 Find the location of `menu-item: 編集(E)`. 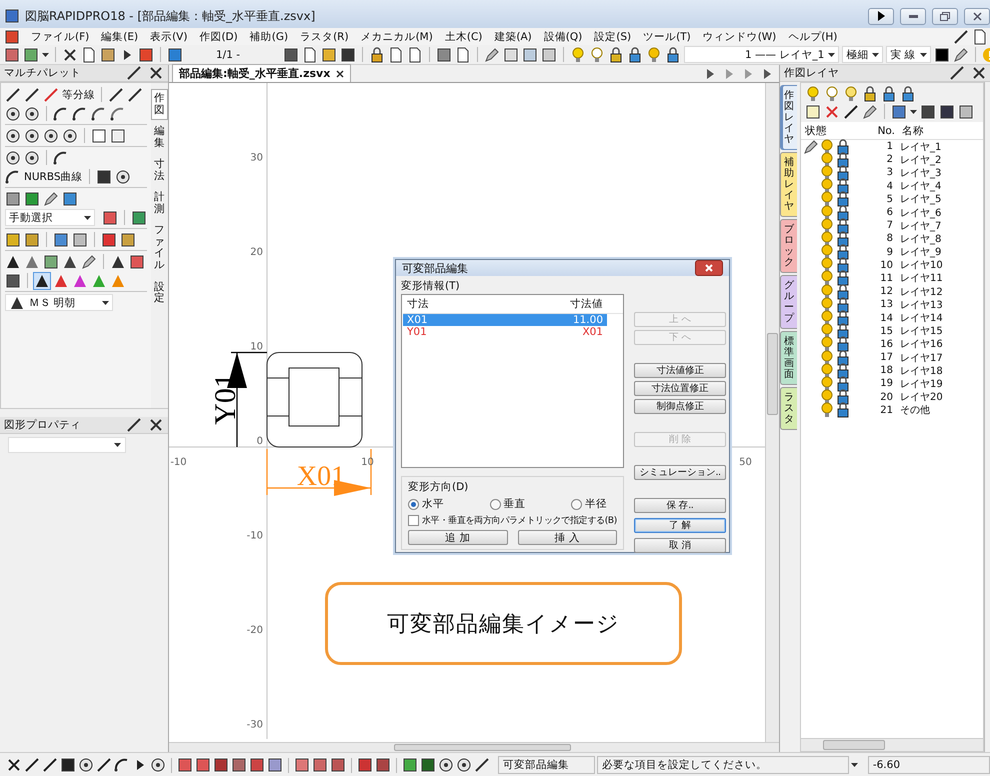

menu-item: 編集(E) is located at coordinates (120, 37).